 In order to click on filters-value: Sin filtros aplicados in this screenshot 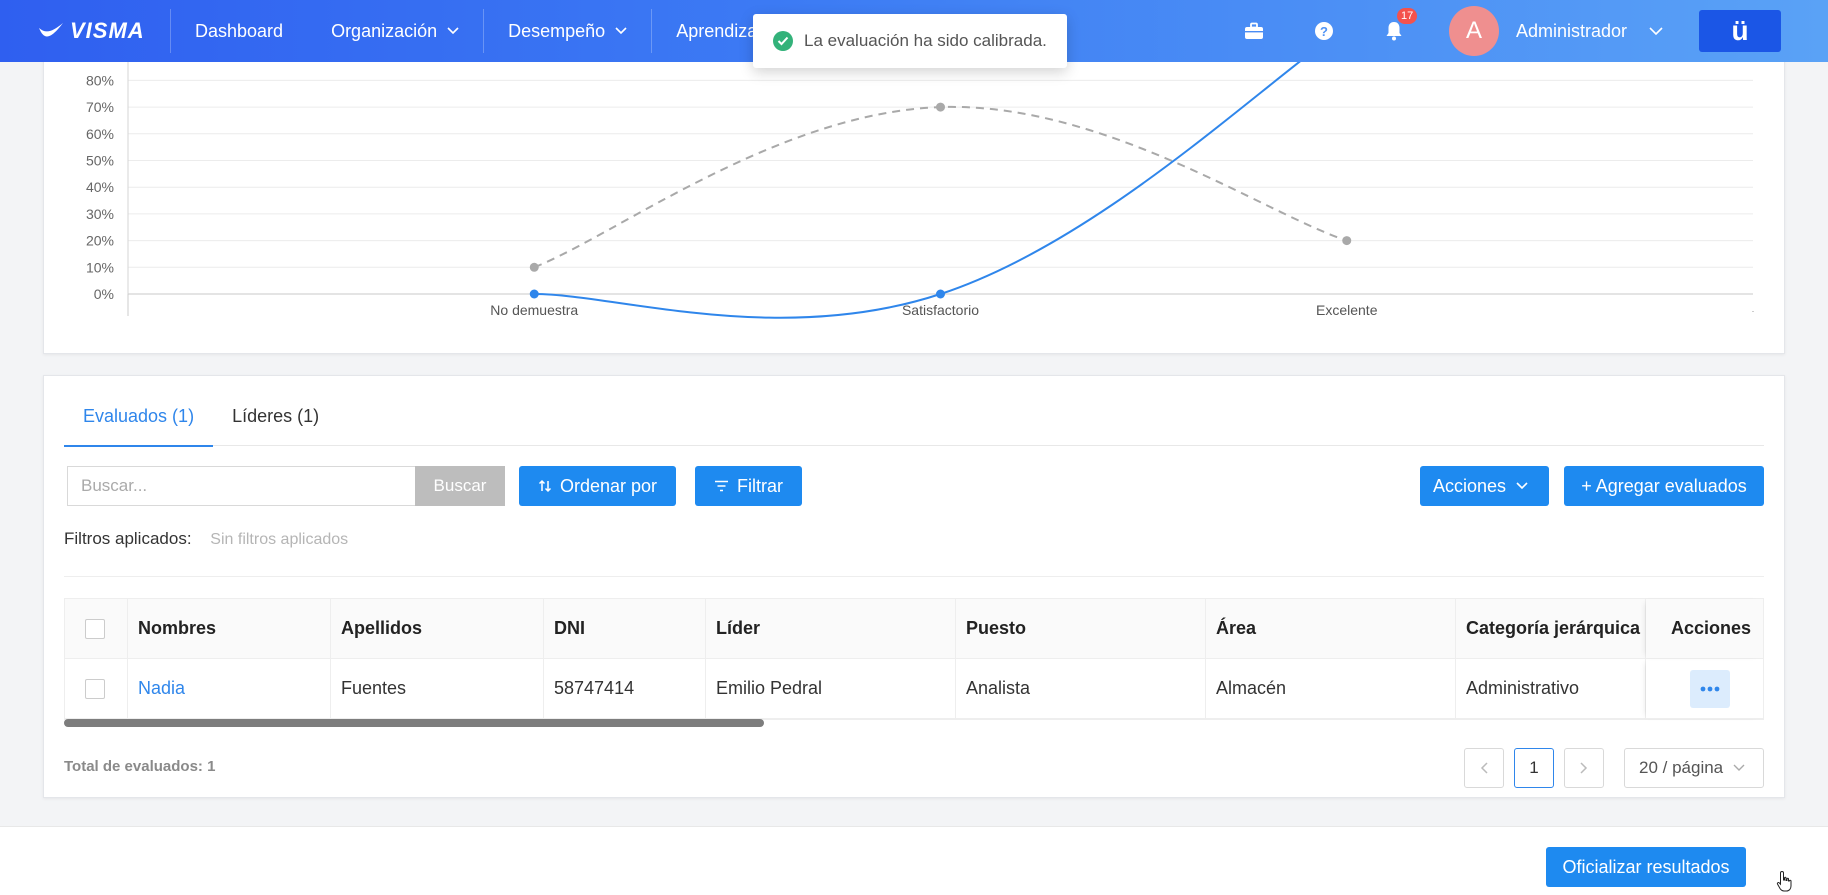, I will do `click(279, 539)`.